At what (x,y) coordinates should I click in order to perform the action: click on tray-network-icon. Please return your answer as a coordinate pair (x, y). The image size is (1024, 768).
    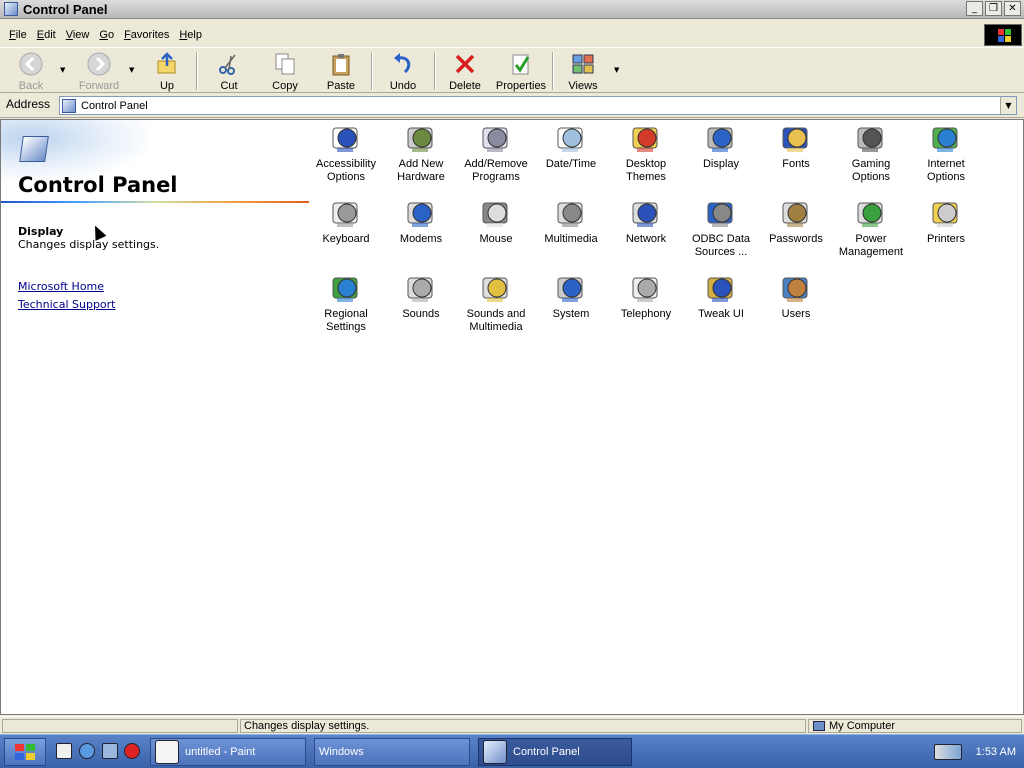
    Looking at the image, I should click on (947, 752).